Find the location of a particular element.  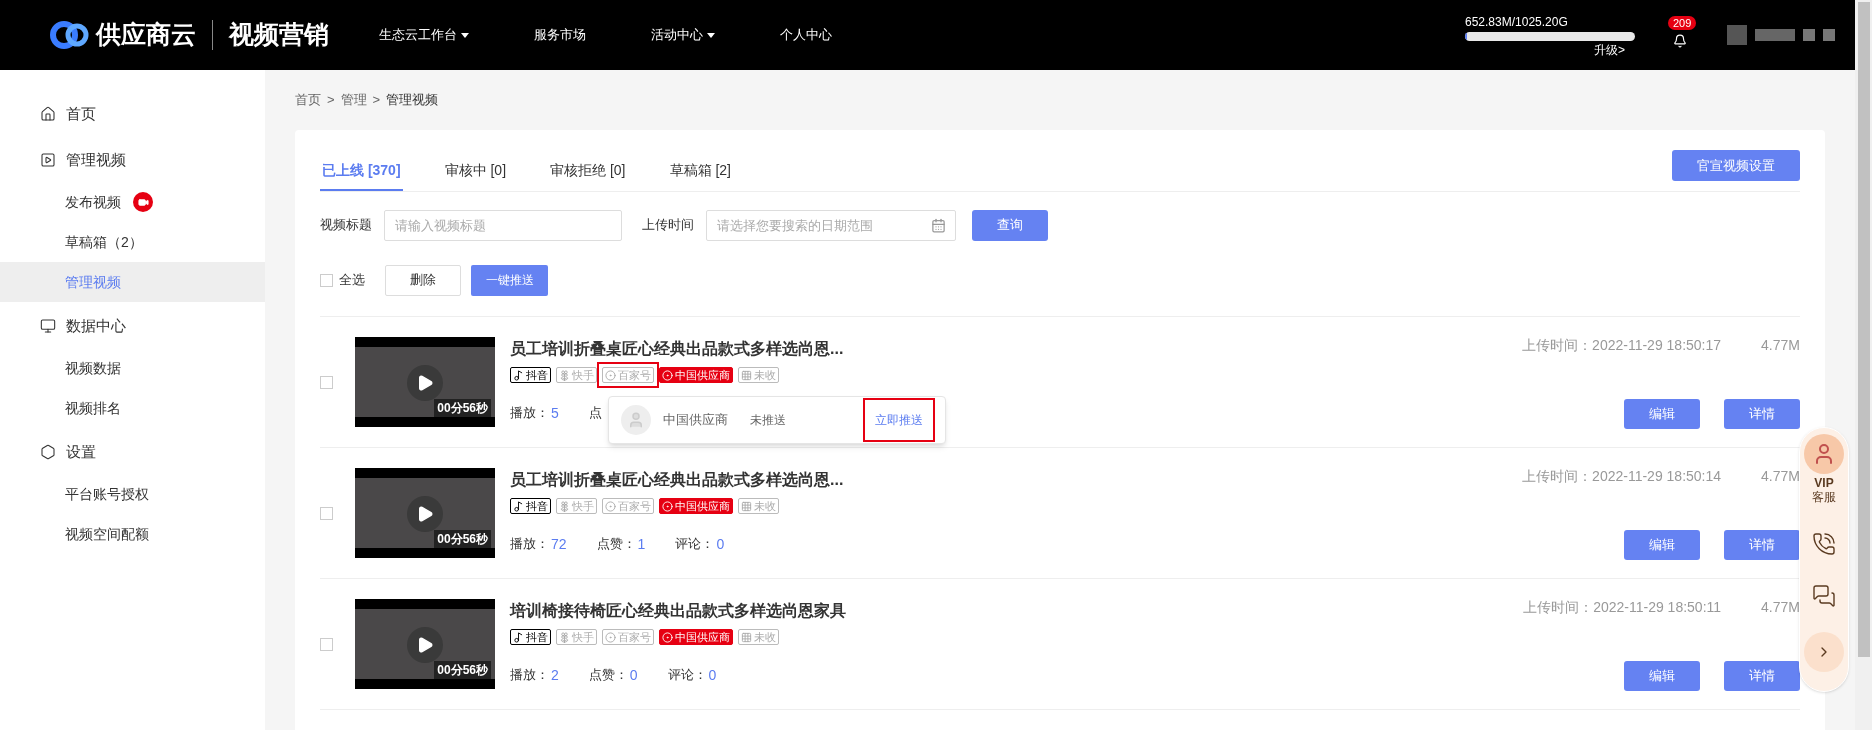

chat-icon is located at coordinates (1824, 596).